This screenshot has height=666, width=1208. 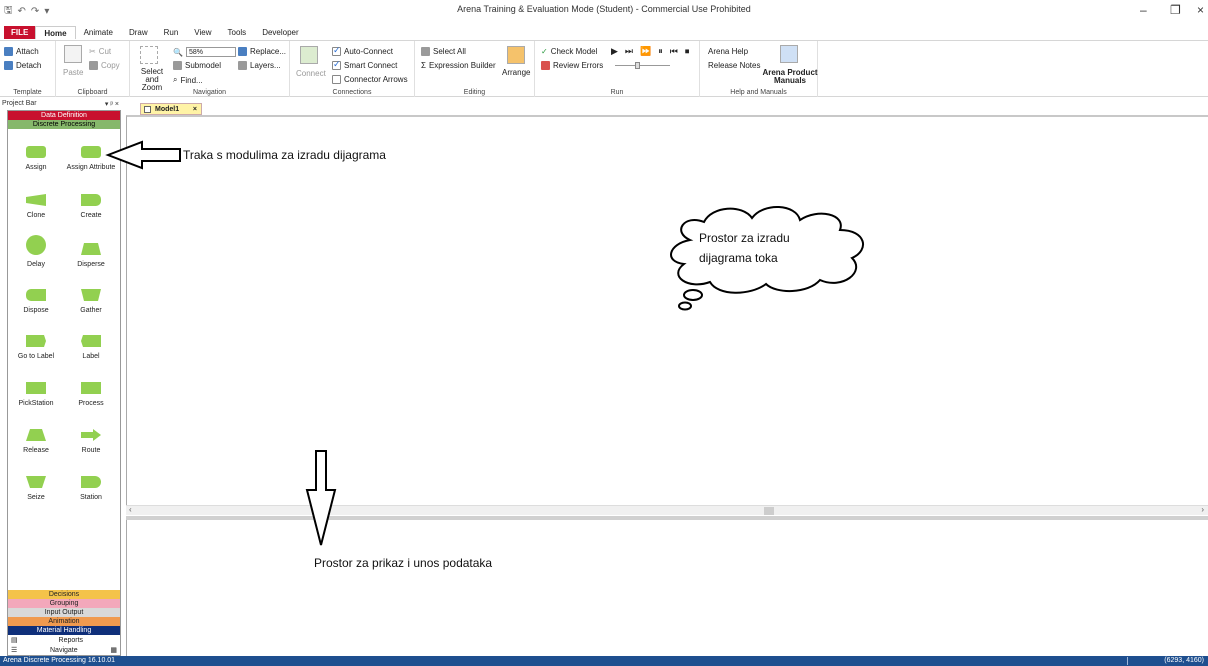 What do you see at coordinates (59, 660) in the screenshot?
I see `status-version: Arena Discrete Processing 16.10.01` at bounding box center [59, 660].